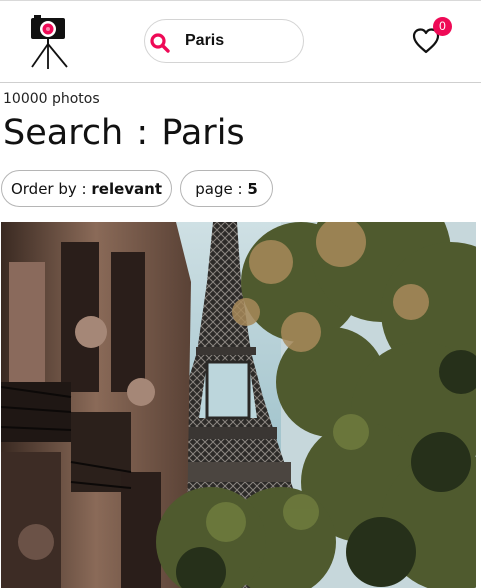 The image size is (481, 588). I want to click on page-title: Search : Paris, so click(124, 133).